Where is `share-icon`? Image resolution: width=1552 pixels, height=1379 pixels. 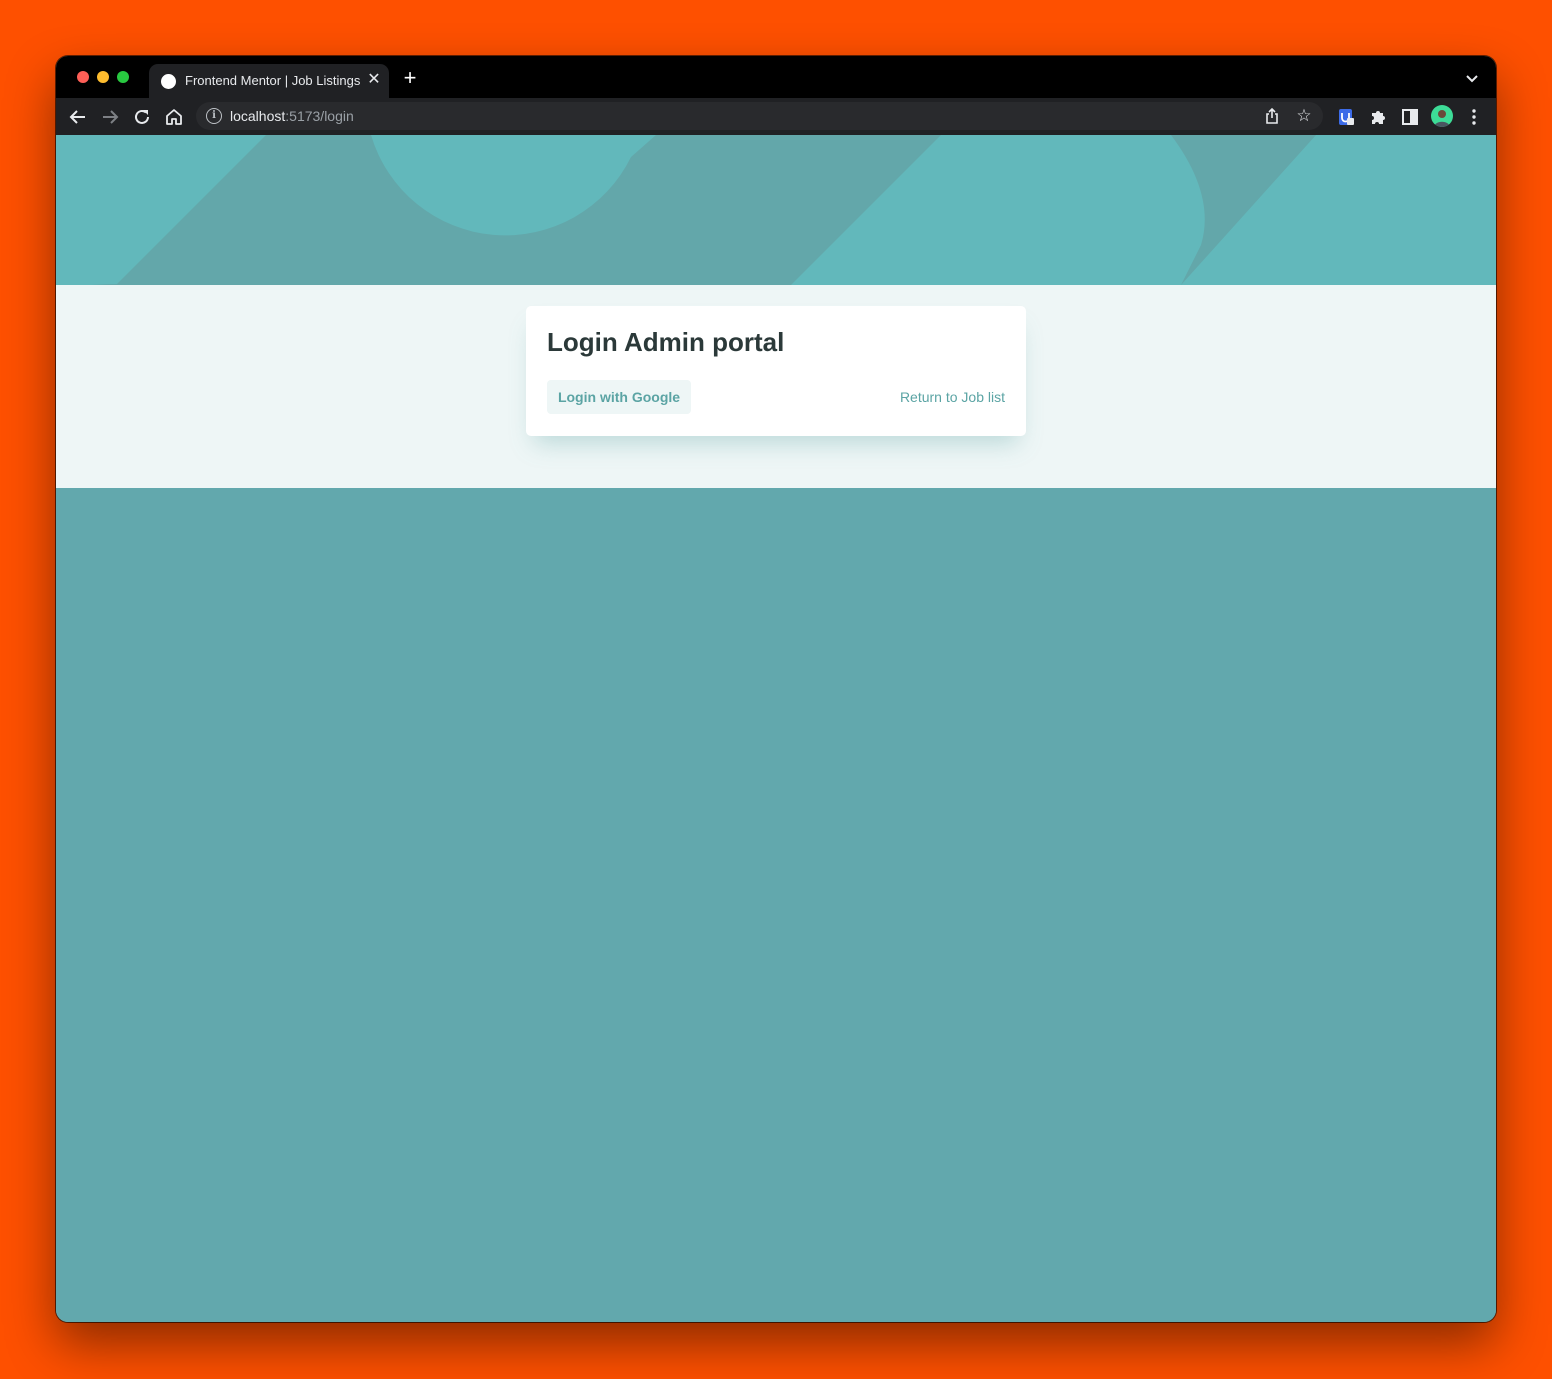 share-icon is located at coordinates (1272, 116).